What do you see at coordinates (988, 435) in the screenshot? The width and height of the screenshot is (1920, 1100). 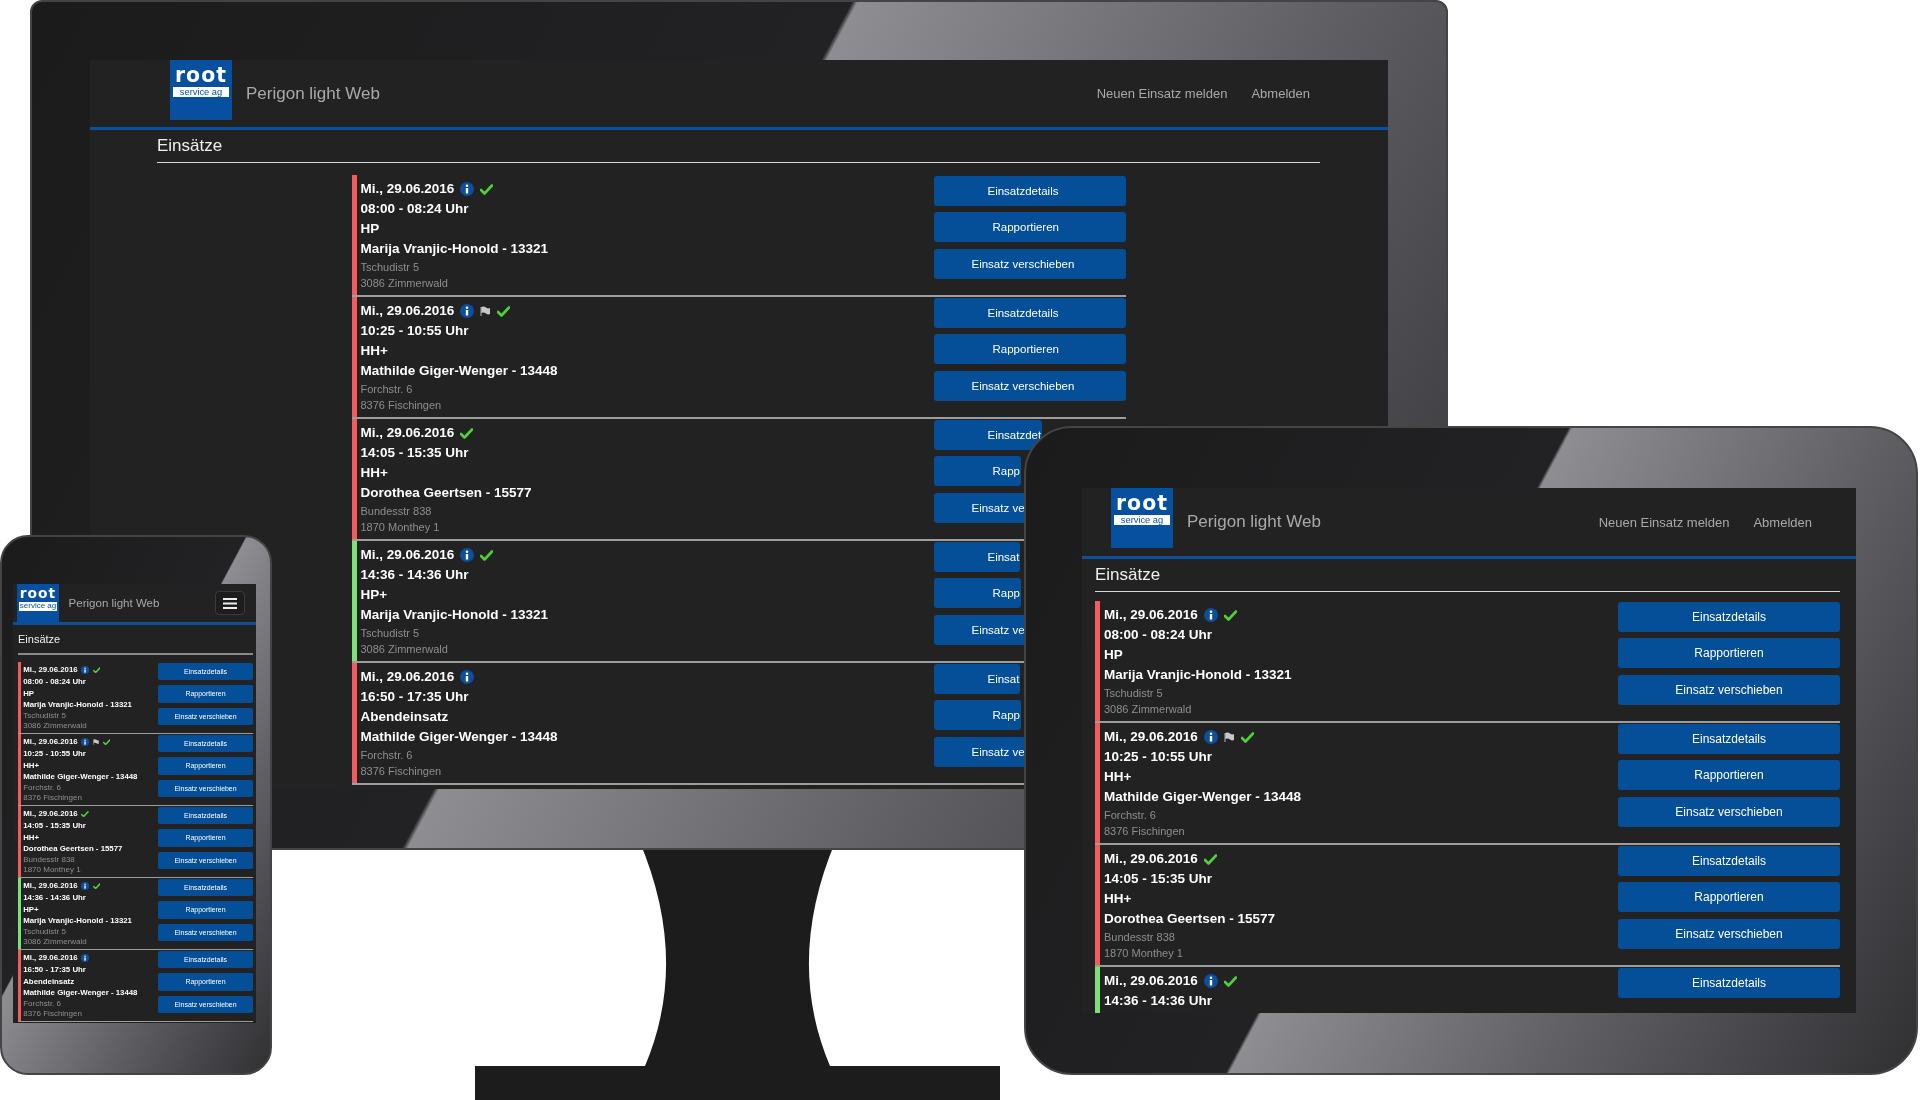 I see `details-button: Einsatzdet` at bounding box center [988, 435].